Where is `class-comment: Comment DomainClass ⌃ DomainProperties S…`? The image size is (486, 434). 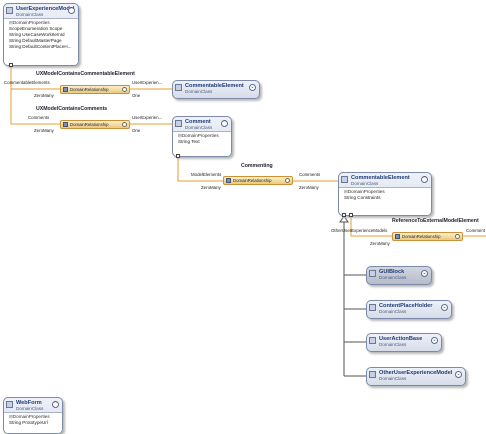
class-comment: Comment DomainClass ⌃ DomainProperties S… is located at coordinates (202, 136).